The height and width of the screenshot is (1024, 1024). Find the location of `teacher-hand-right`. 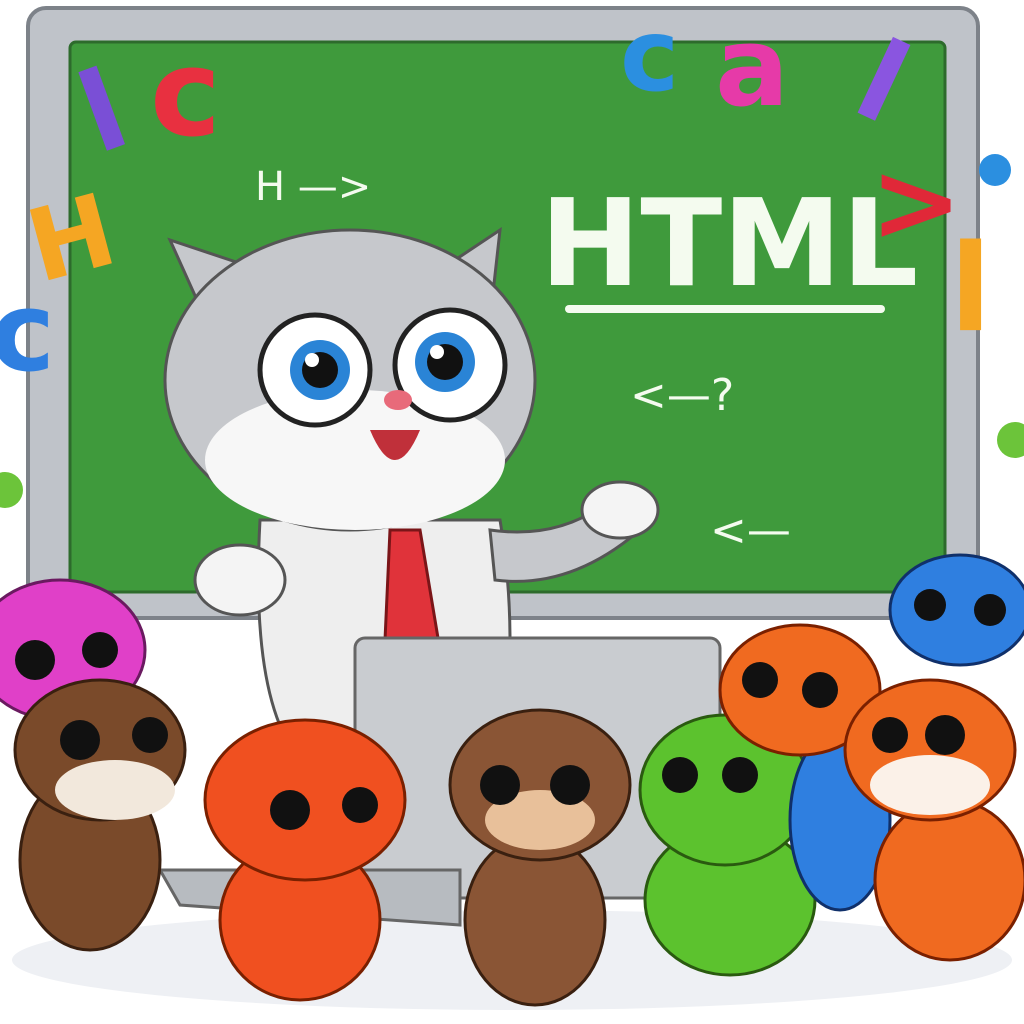

teacher-hand-right is located at coordinates (620, 510).